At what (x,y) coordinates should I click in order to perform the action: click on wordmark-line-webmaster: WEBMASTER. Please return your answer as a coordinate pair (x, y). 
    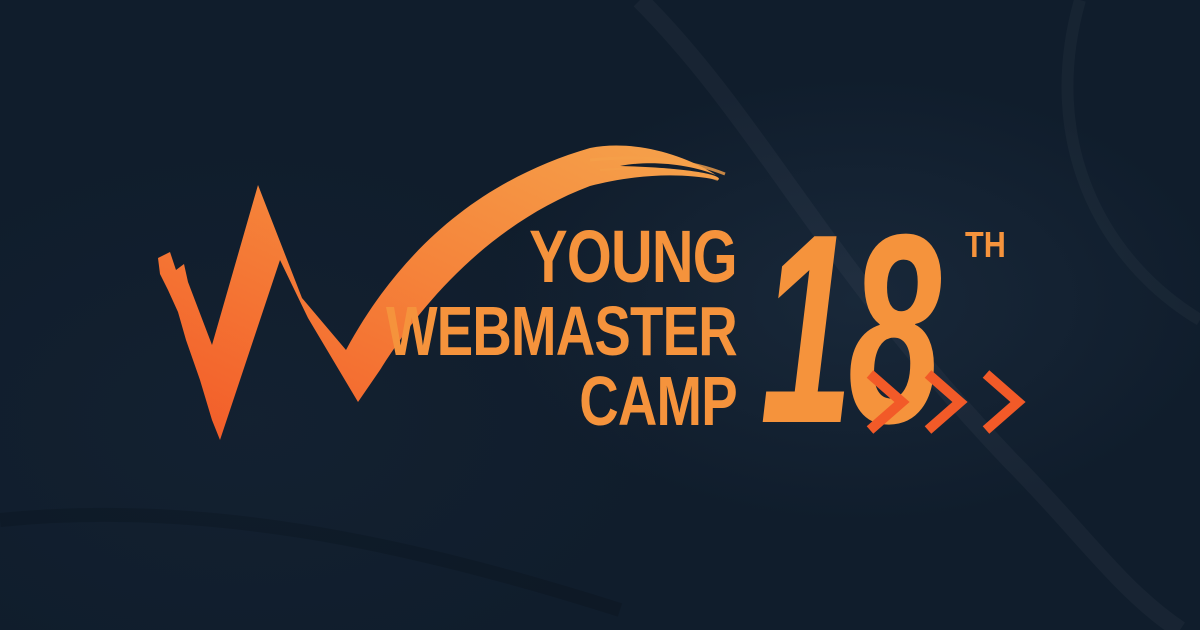
    Looking at the image, I should click on (562, 331).